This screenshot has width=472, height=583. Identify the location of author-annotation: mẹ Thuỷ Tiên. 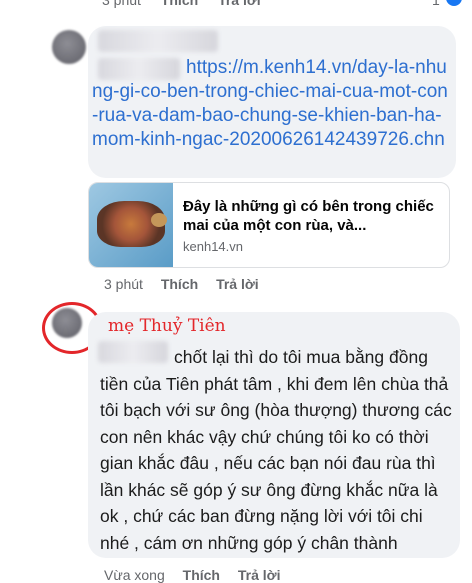
(167, 326).